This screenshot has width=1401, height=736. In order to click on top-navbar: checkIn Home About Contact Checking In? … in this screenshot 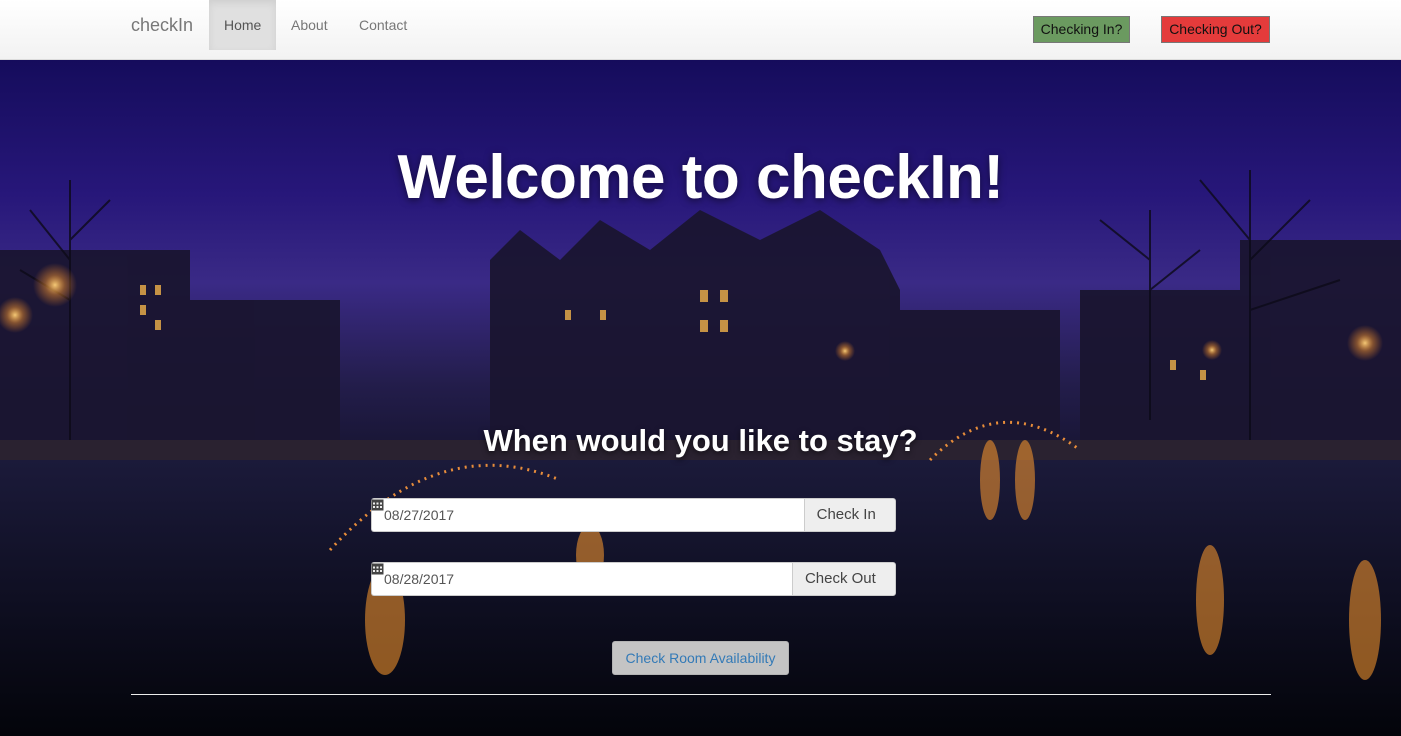, I will do `click(700, 30)`.